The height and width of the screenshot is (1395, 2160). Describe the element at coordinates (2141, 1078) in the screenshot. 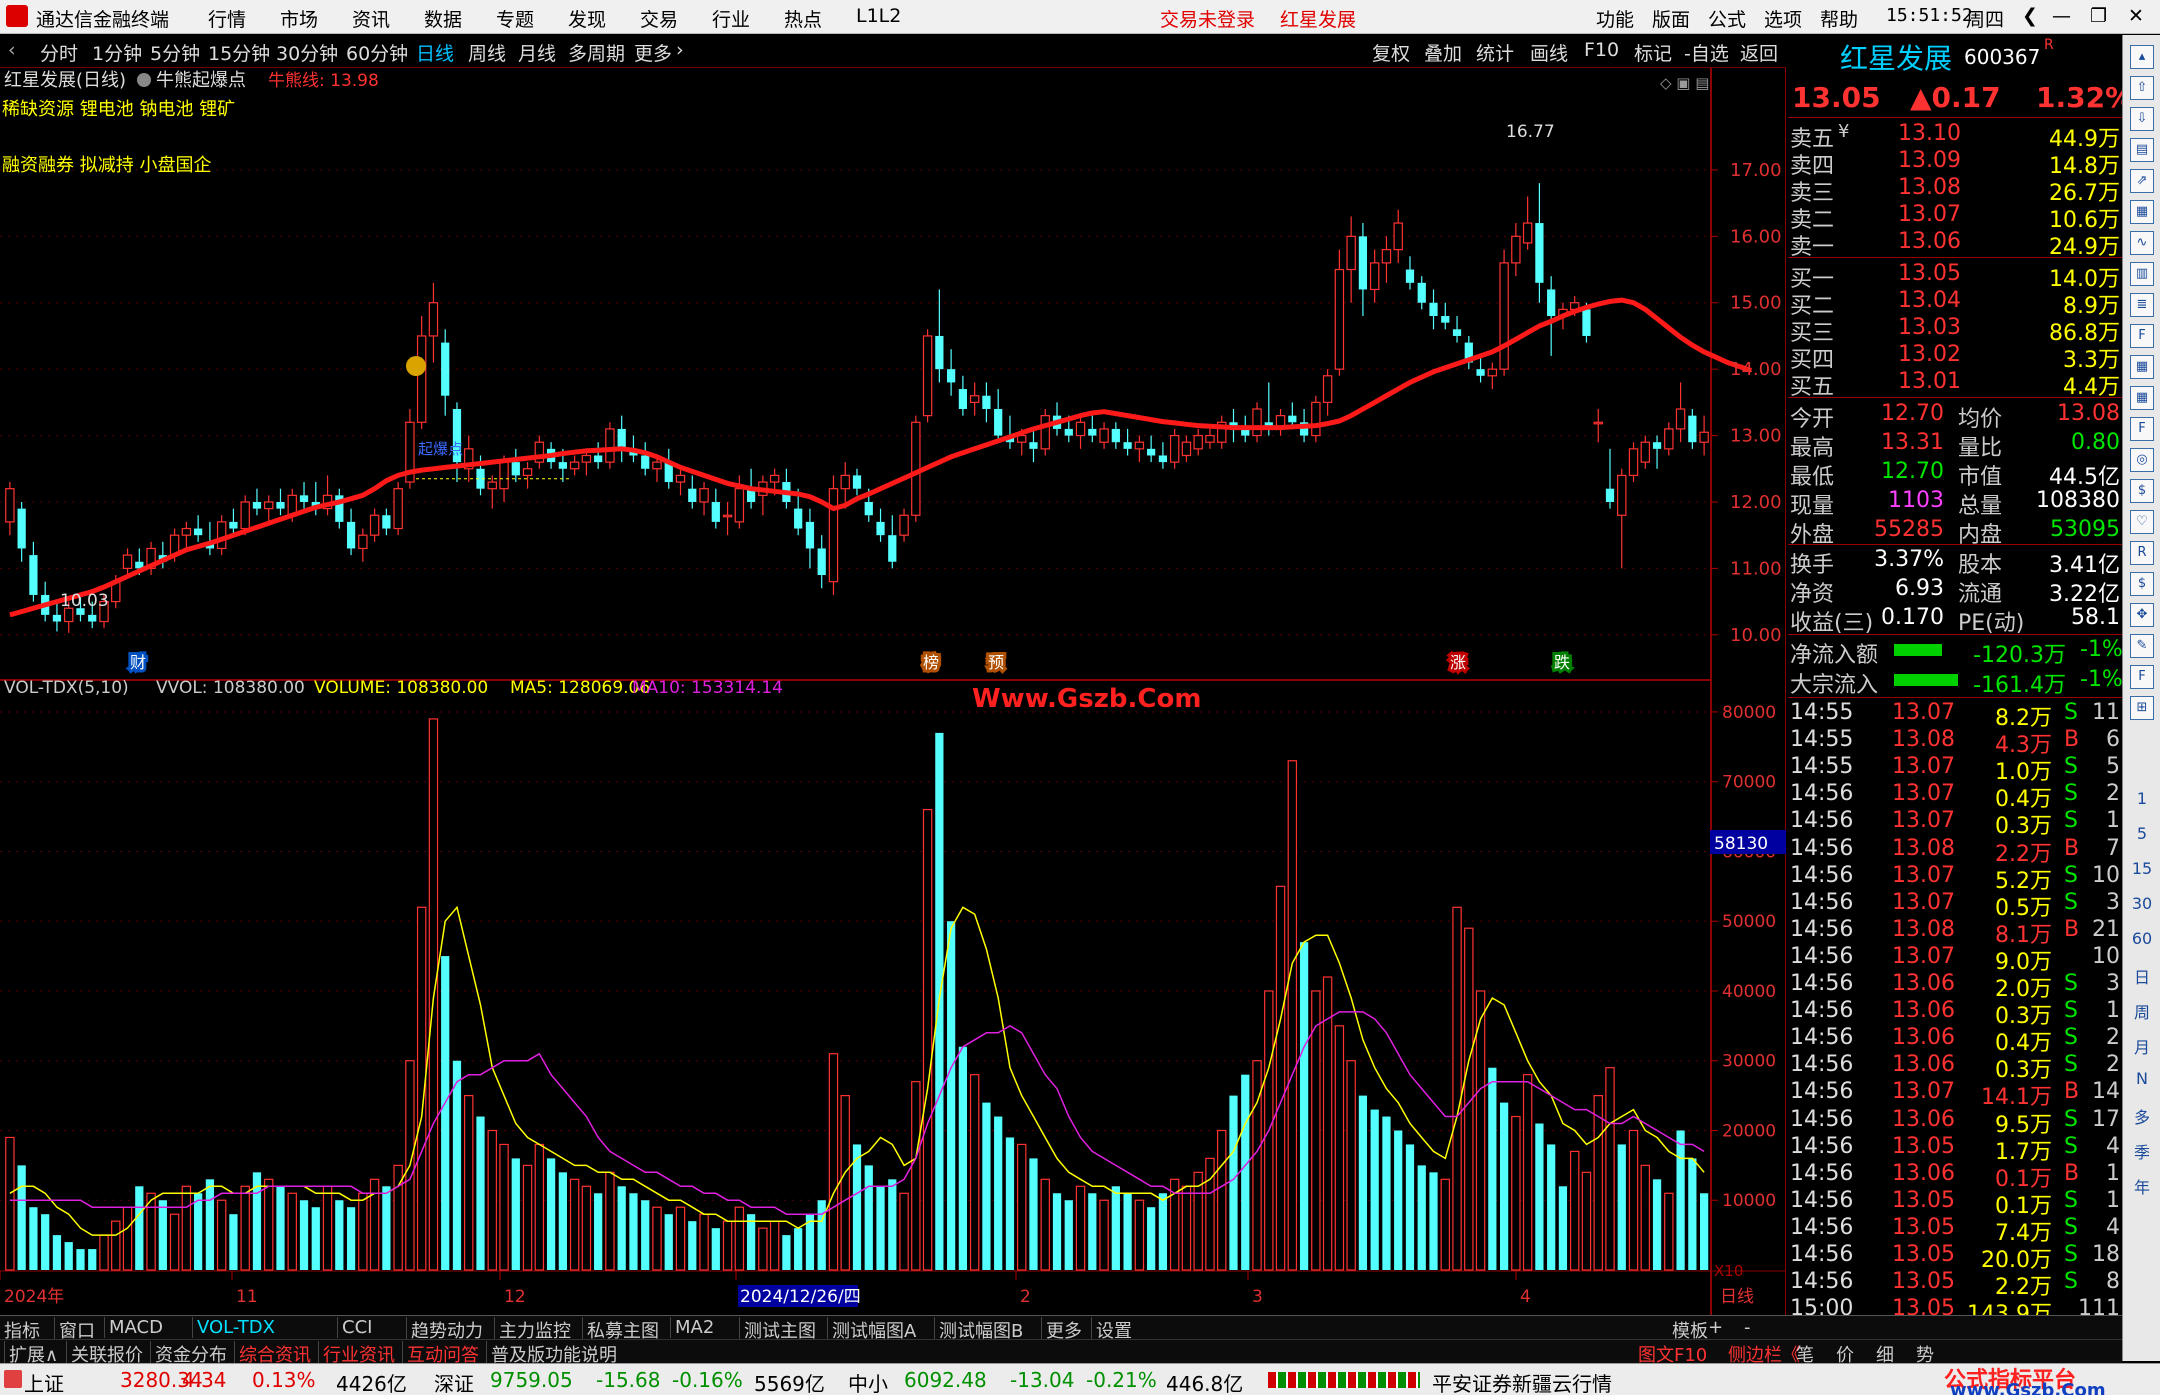

I see `period-shortcut-8: N` at that location.